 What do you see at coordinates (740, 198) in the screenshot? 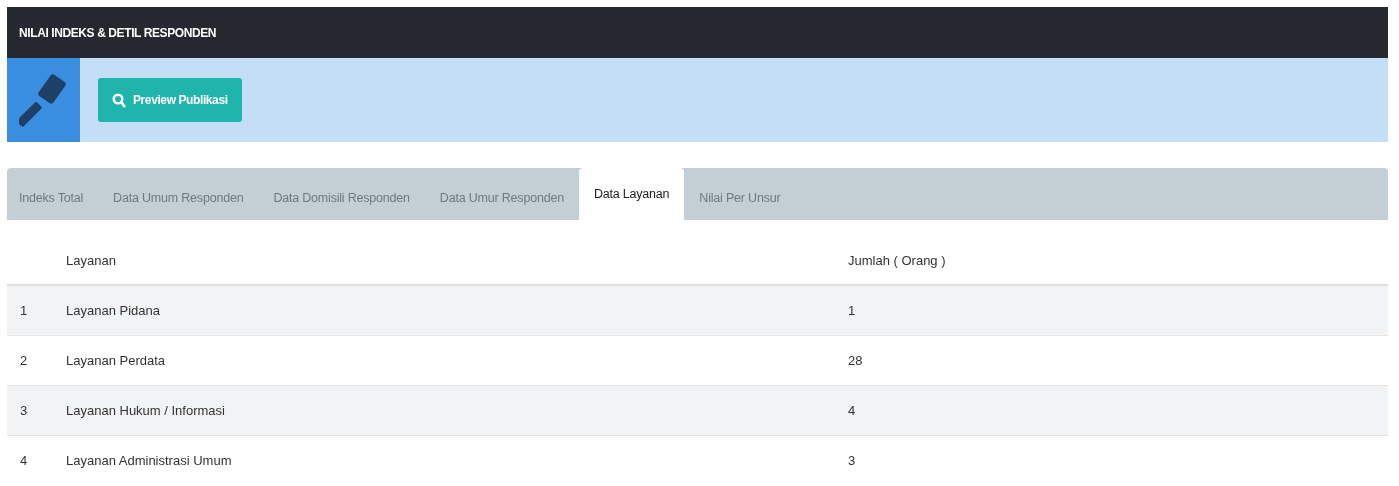
I see `tab: Nilai Per Unsur` at bounding box center [740, 198].